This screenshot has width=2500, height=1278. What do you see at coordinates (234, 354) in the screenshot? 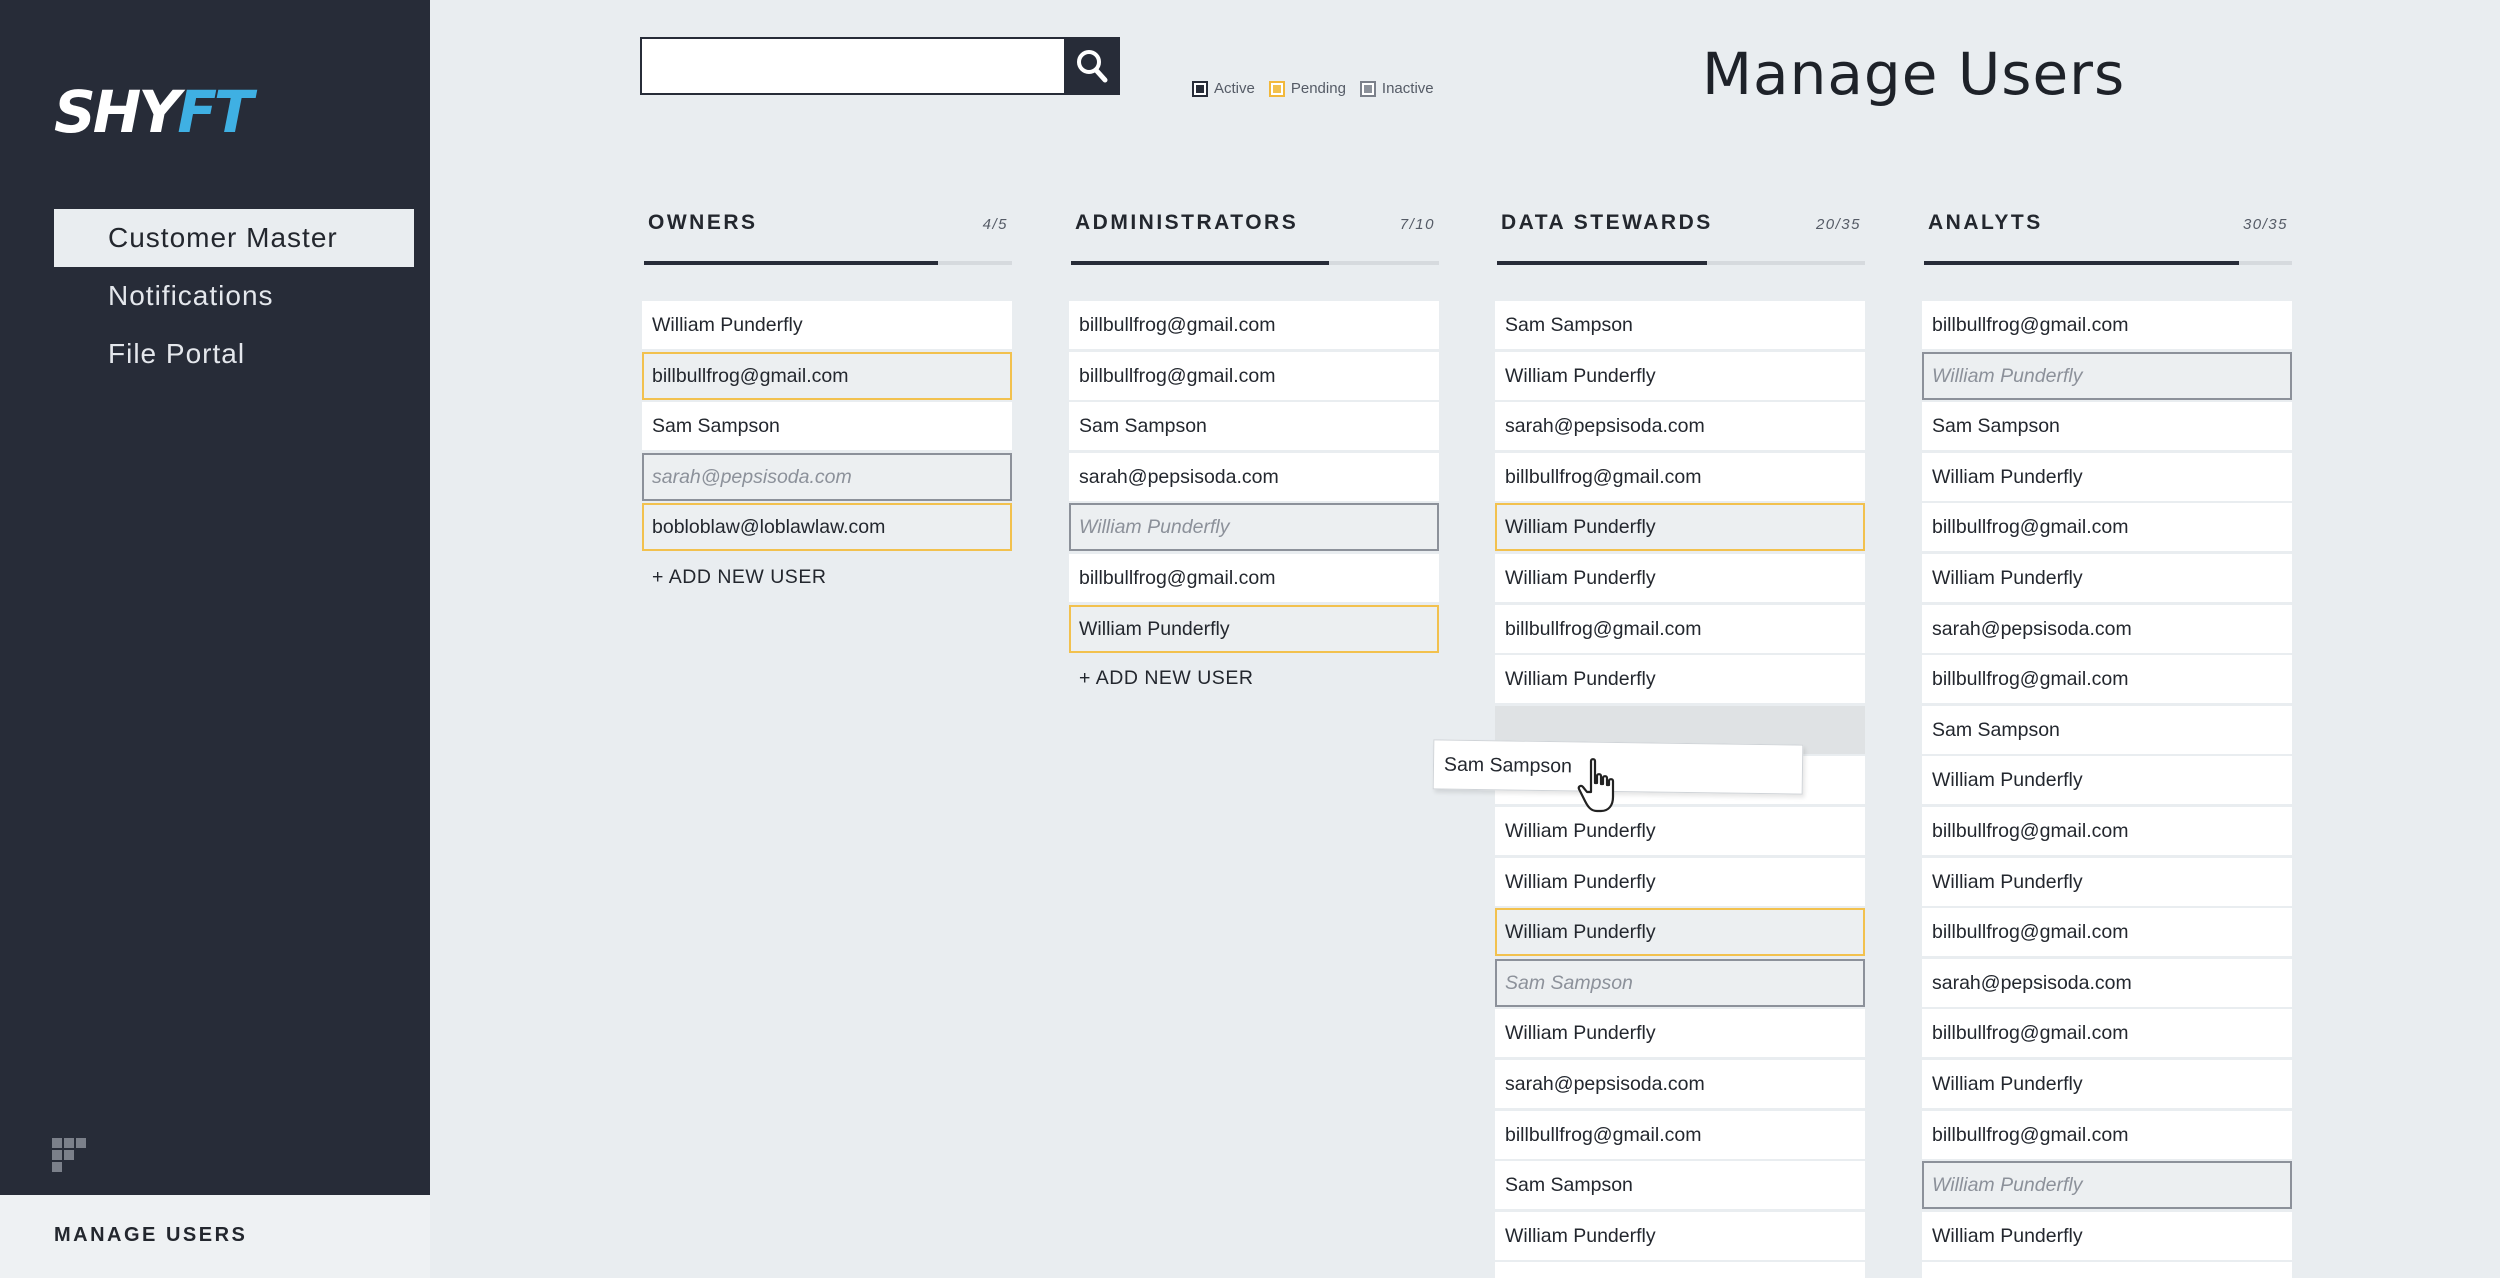
I see `sidebar-item-file-portal: File Portal` at bounding box center [234, 354].